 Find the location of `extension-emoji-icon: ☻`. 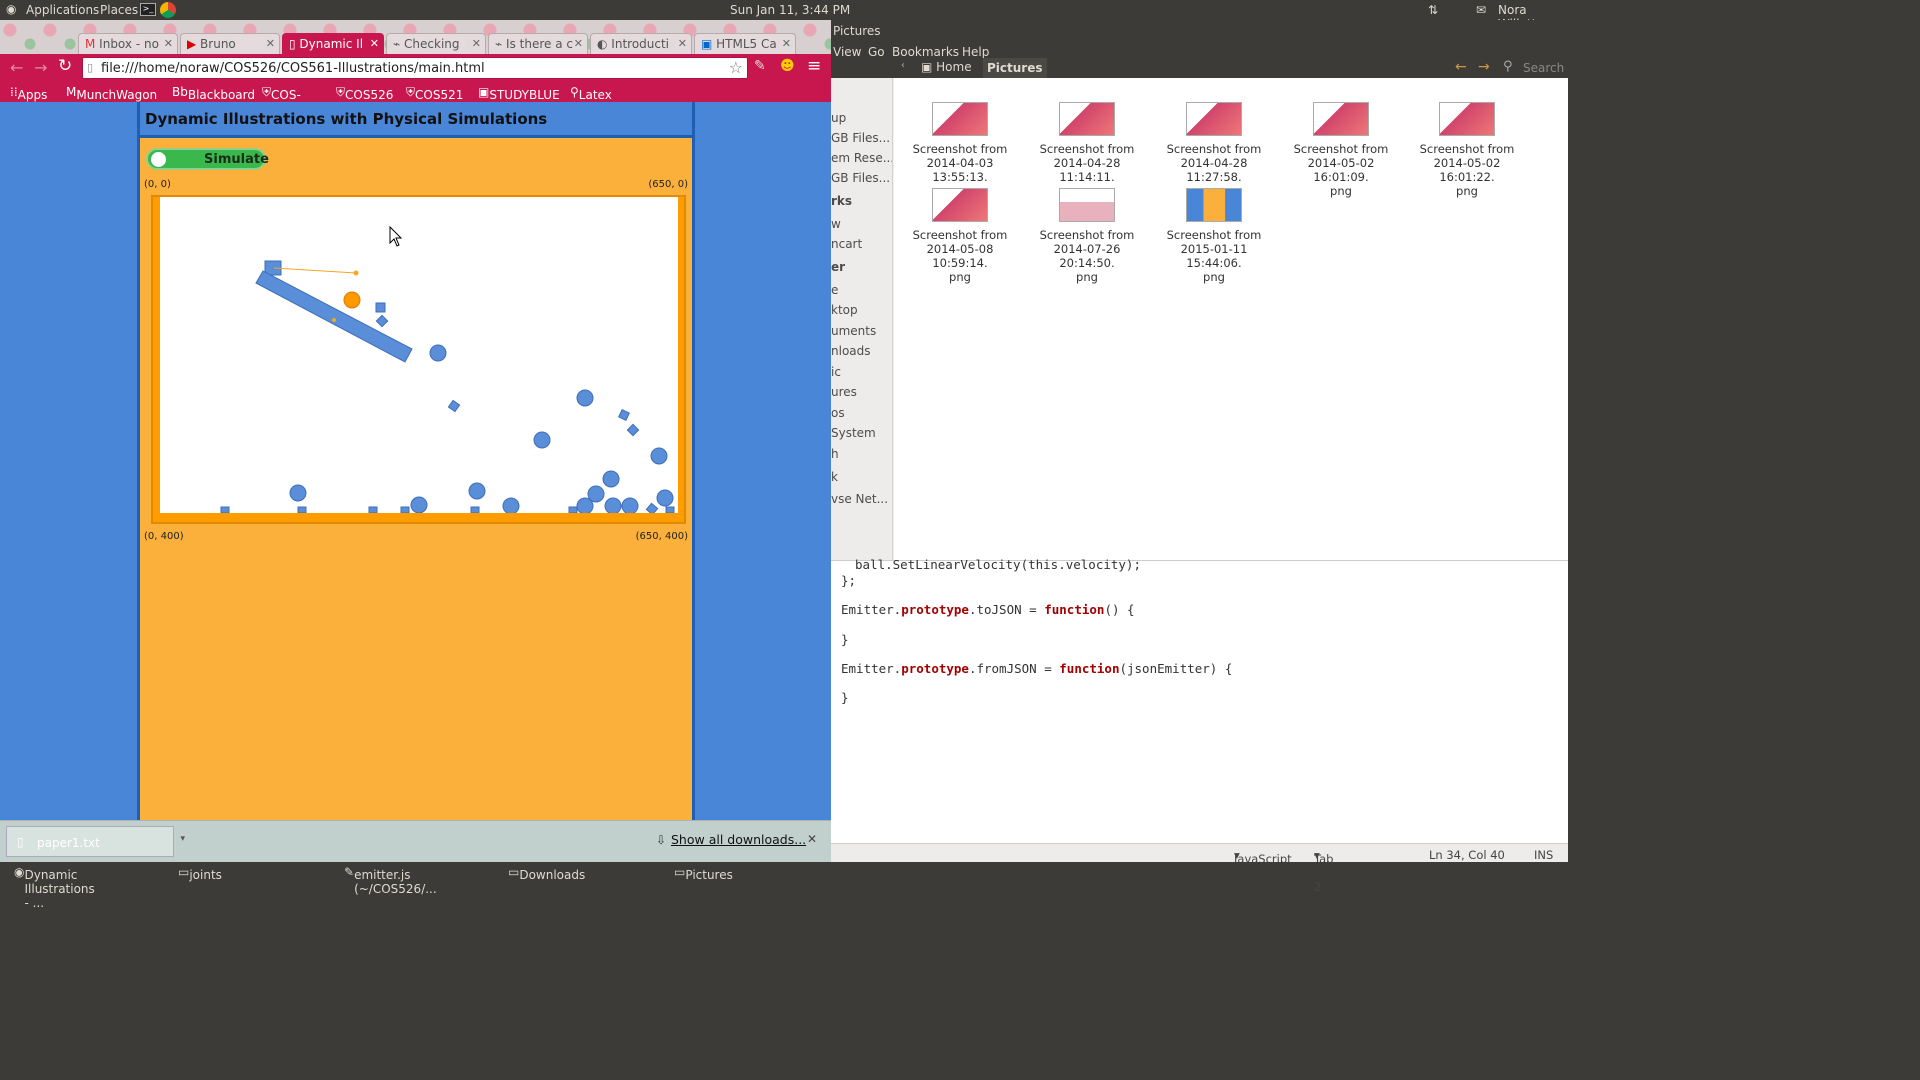

extension-emoji-icon: ☻ is located at coordinates (787, 66).